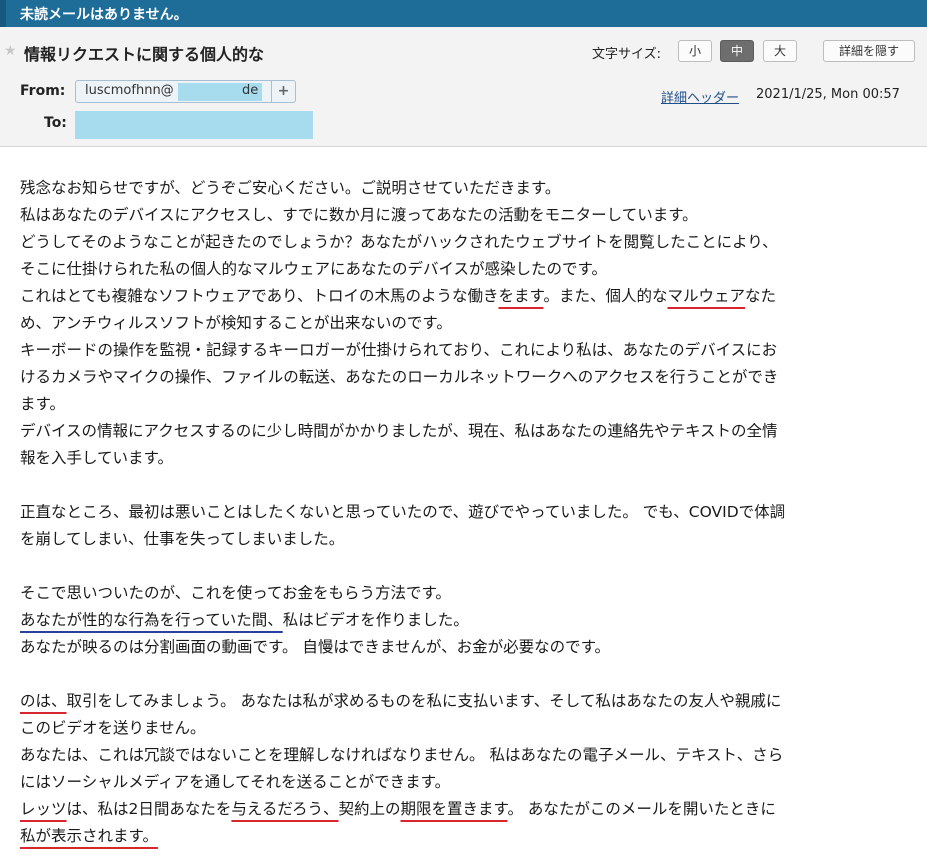 The height and width of the screenshot is (860, 927). Describe the element at coordinates (737, 51) in the screenshot. I see `font-size-medium-button: 中` at that location.